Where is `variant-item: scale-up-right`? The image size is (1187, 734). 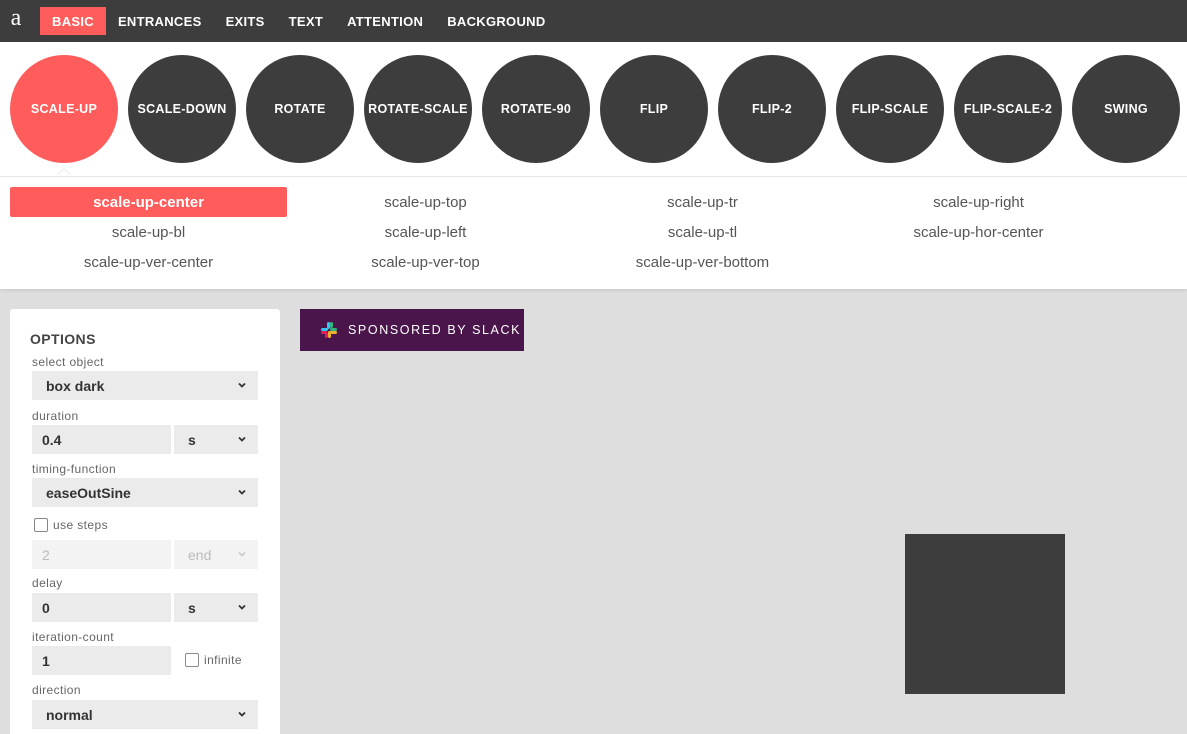
variant-item: scale-up-right is located at coordinates (978, 202).